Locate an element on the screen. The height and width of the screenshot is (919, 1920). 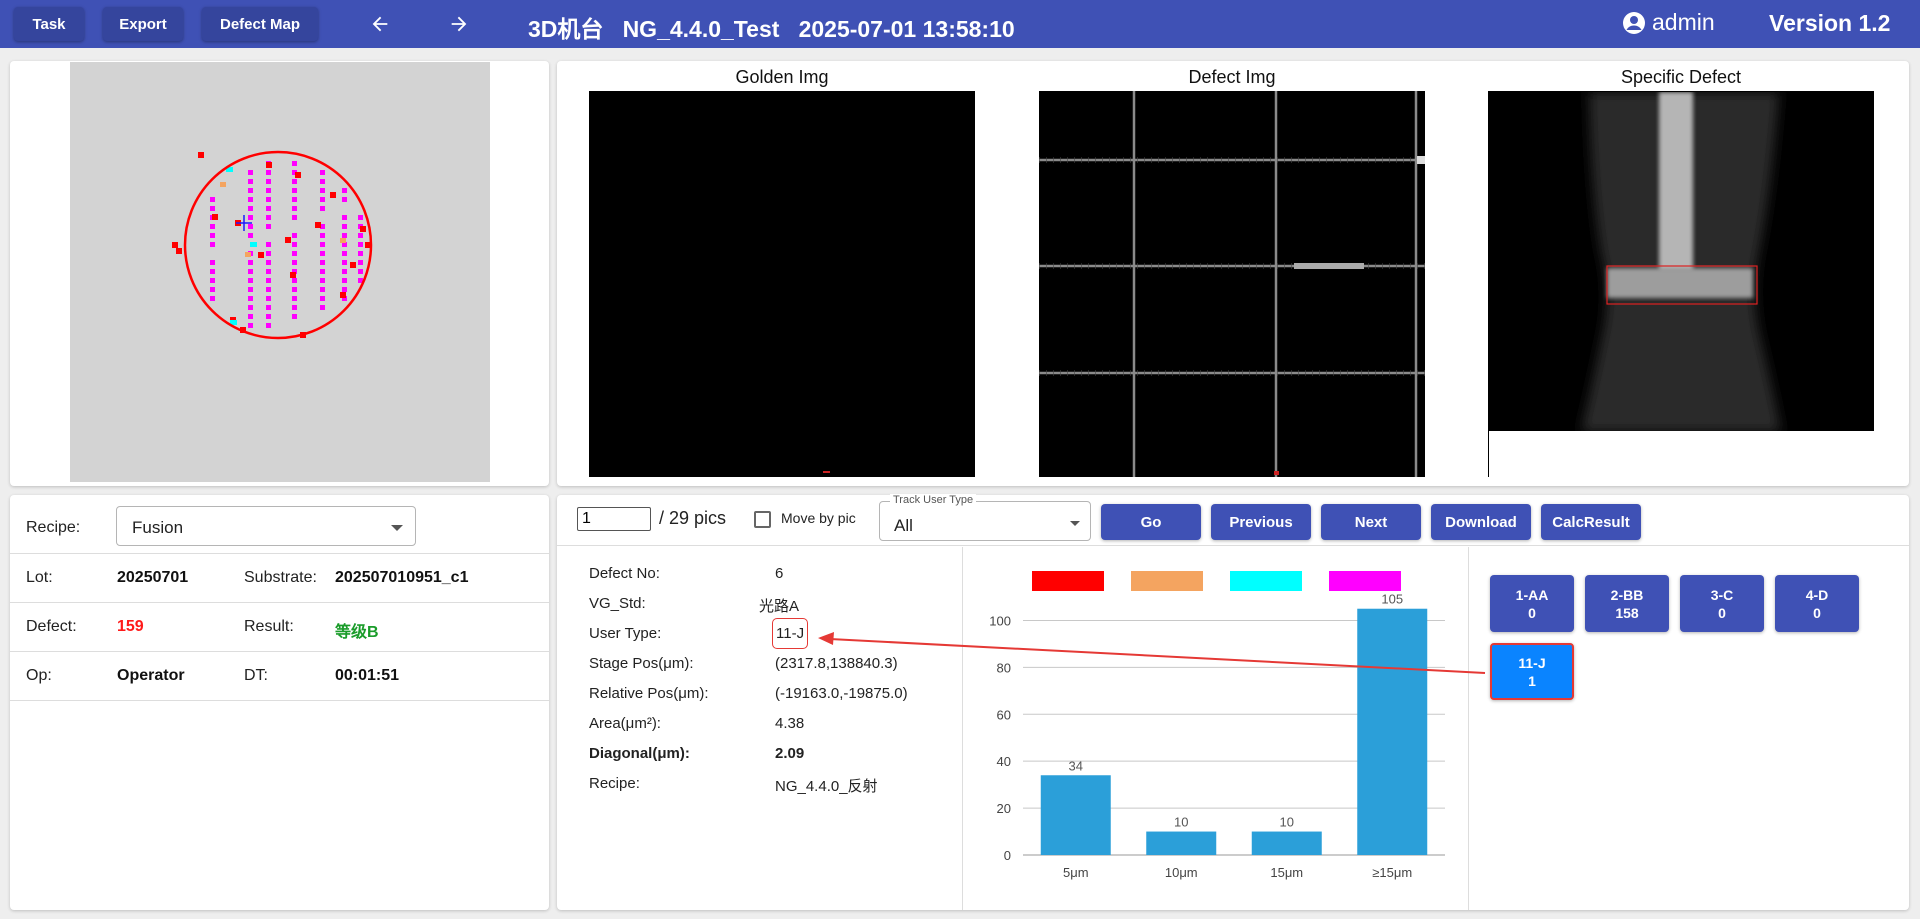
annotation-arrow is located at coordinates (1152, 653).